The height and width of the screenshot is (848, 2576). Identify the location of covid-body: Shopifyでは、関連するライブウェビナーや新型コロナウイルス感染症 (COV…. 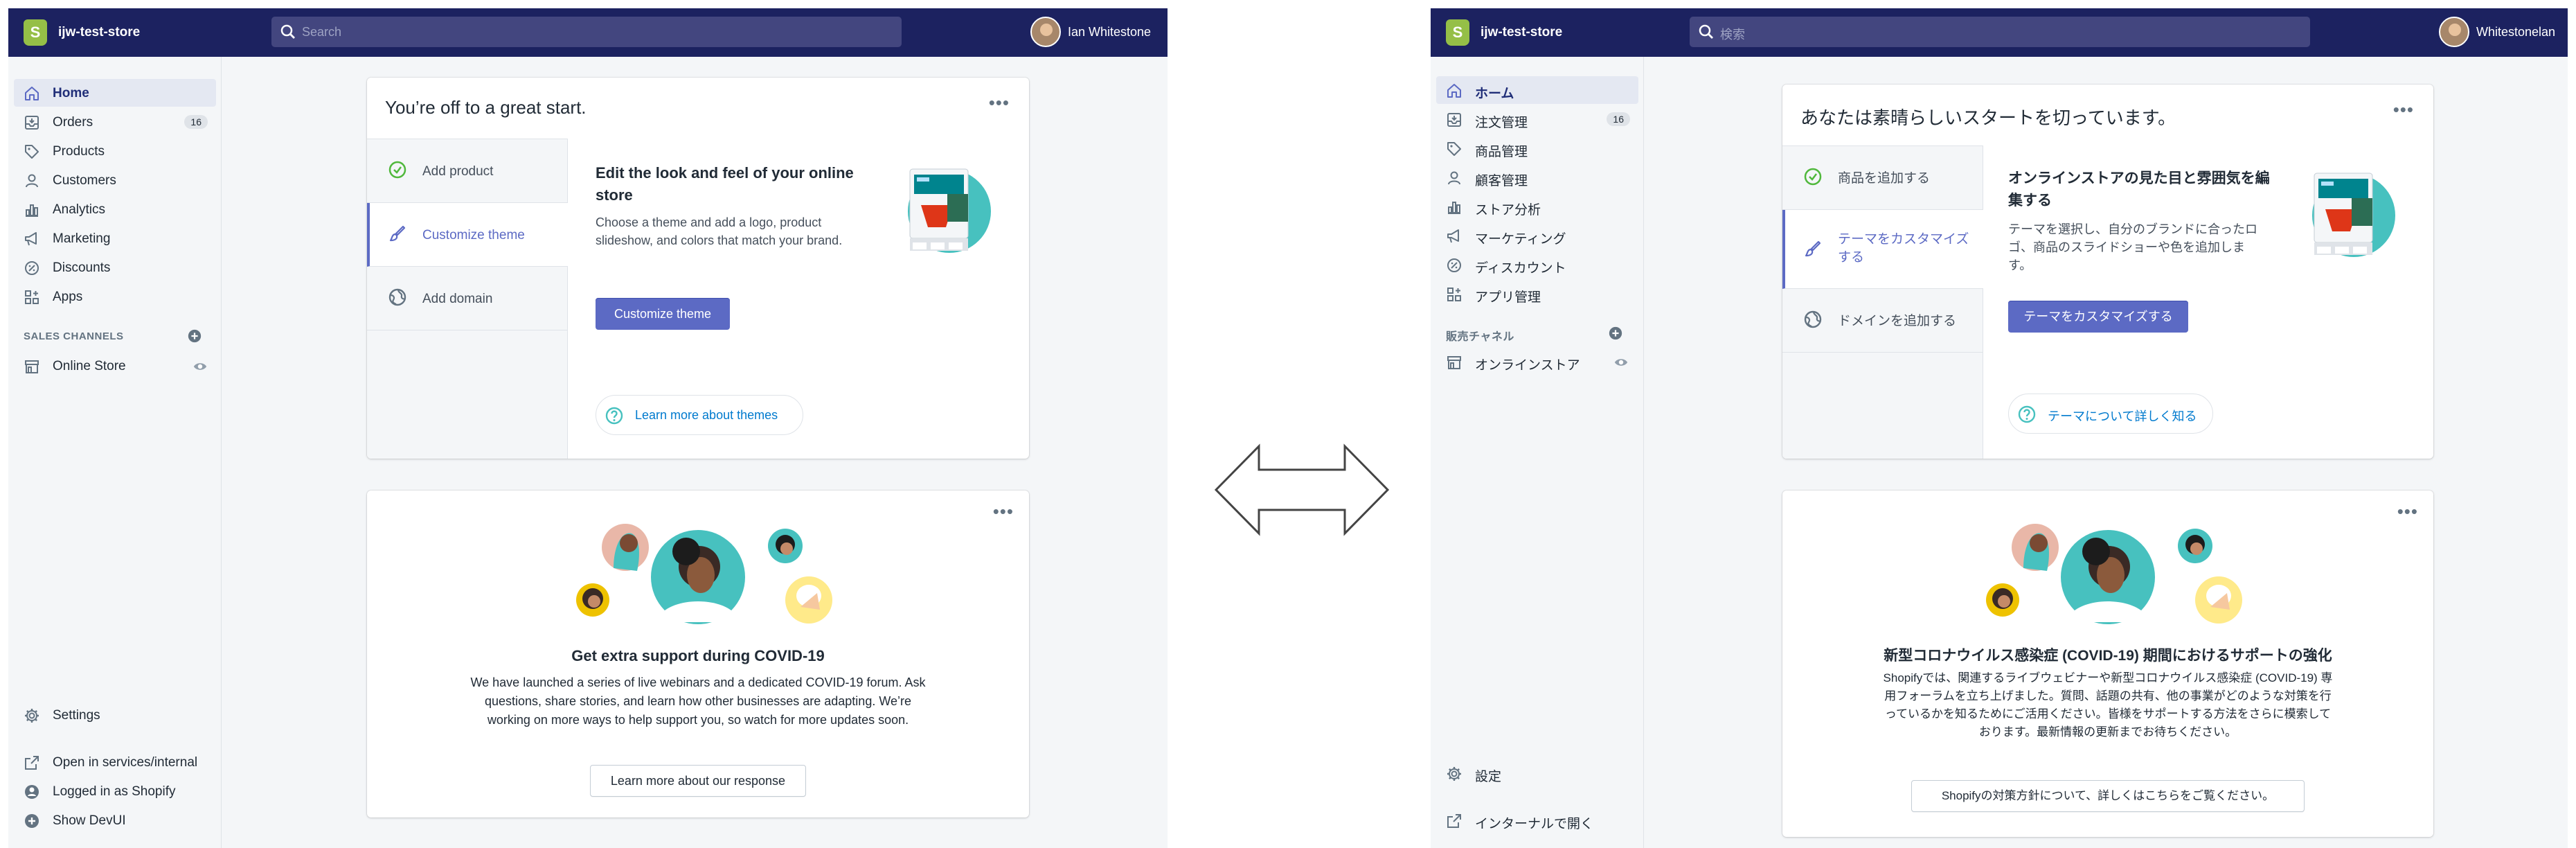
(2108, 705).